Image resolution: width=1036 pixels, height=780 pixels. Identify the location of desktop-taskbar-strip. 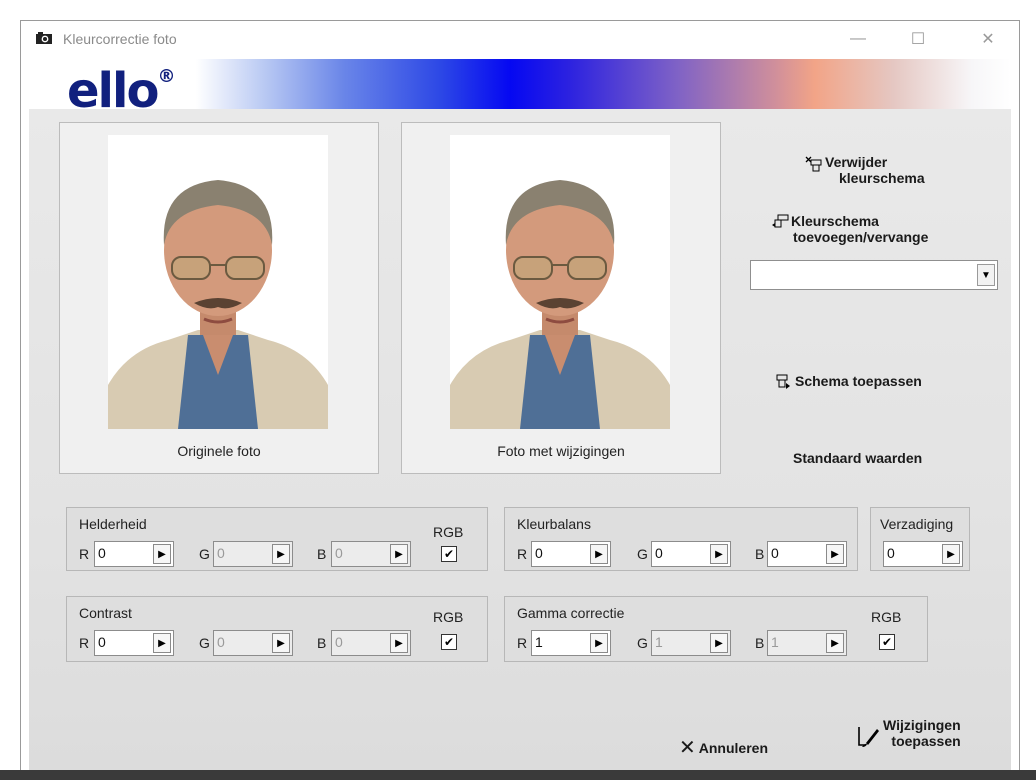
(518, 775).